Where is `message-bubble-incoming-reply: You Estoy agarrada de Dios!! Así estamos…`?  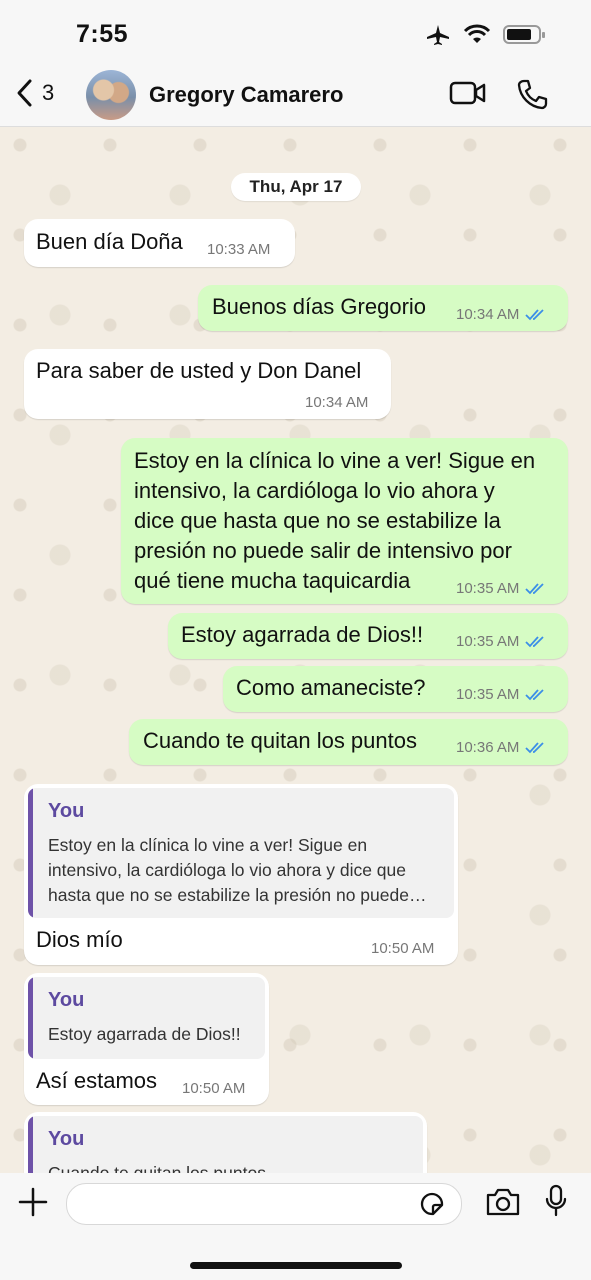 message-bubble-incoming-reply: You Estoy agarrada de Dios!! Así estamos… is located at coordinates (146, 1039).